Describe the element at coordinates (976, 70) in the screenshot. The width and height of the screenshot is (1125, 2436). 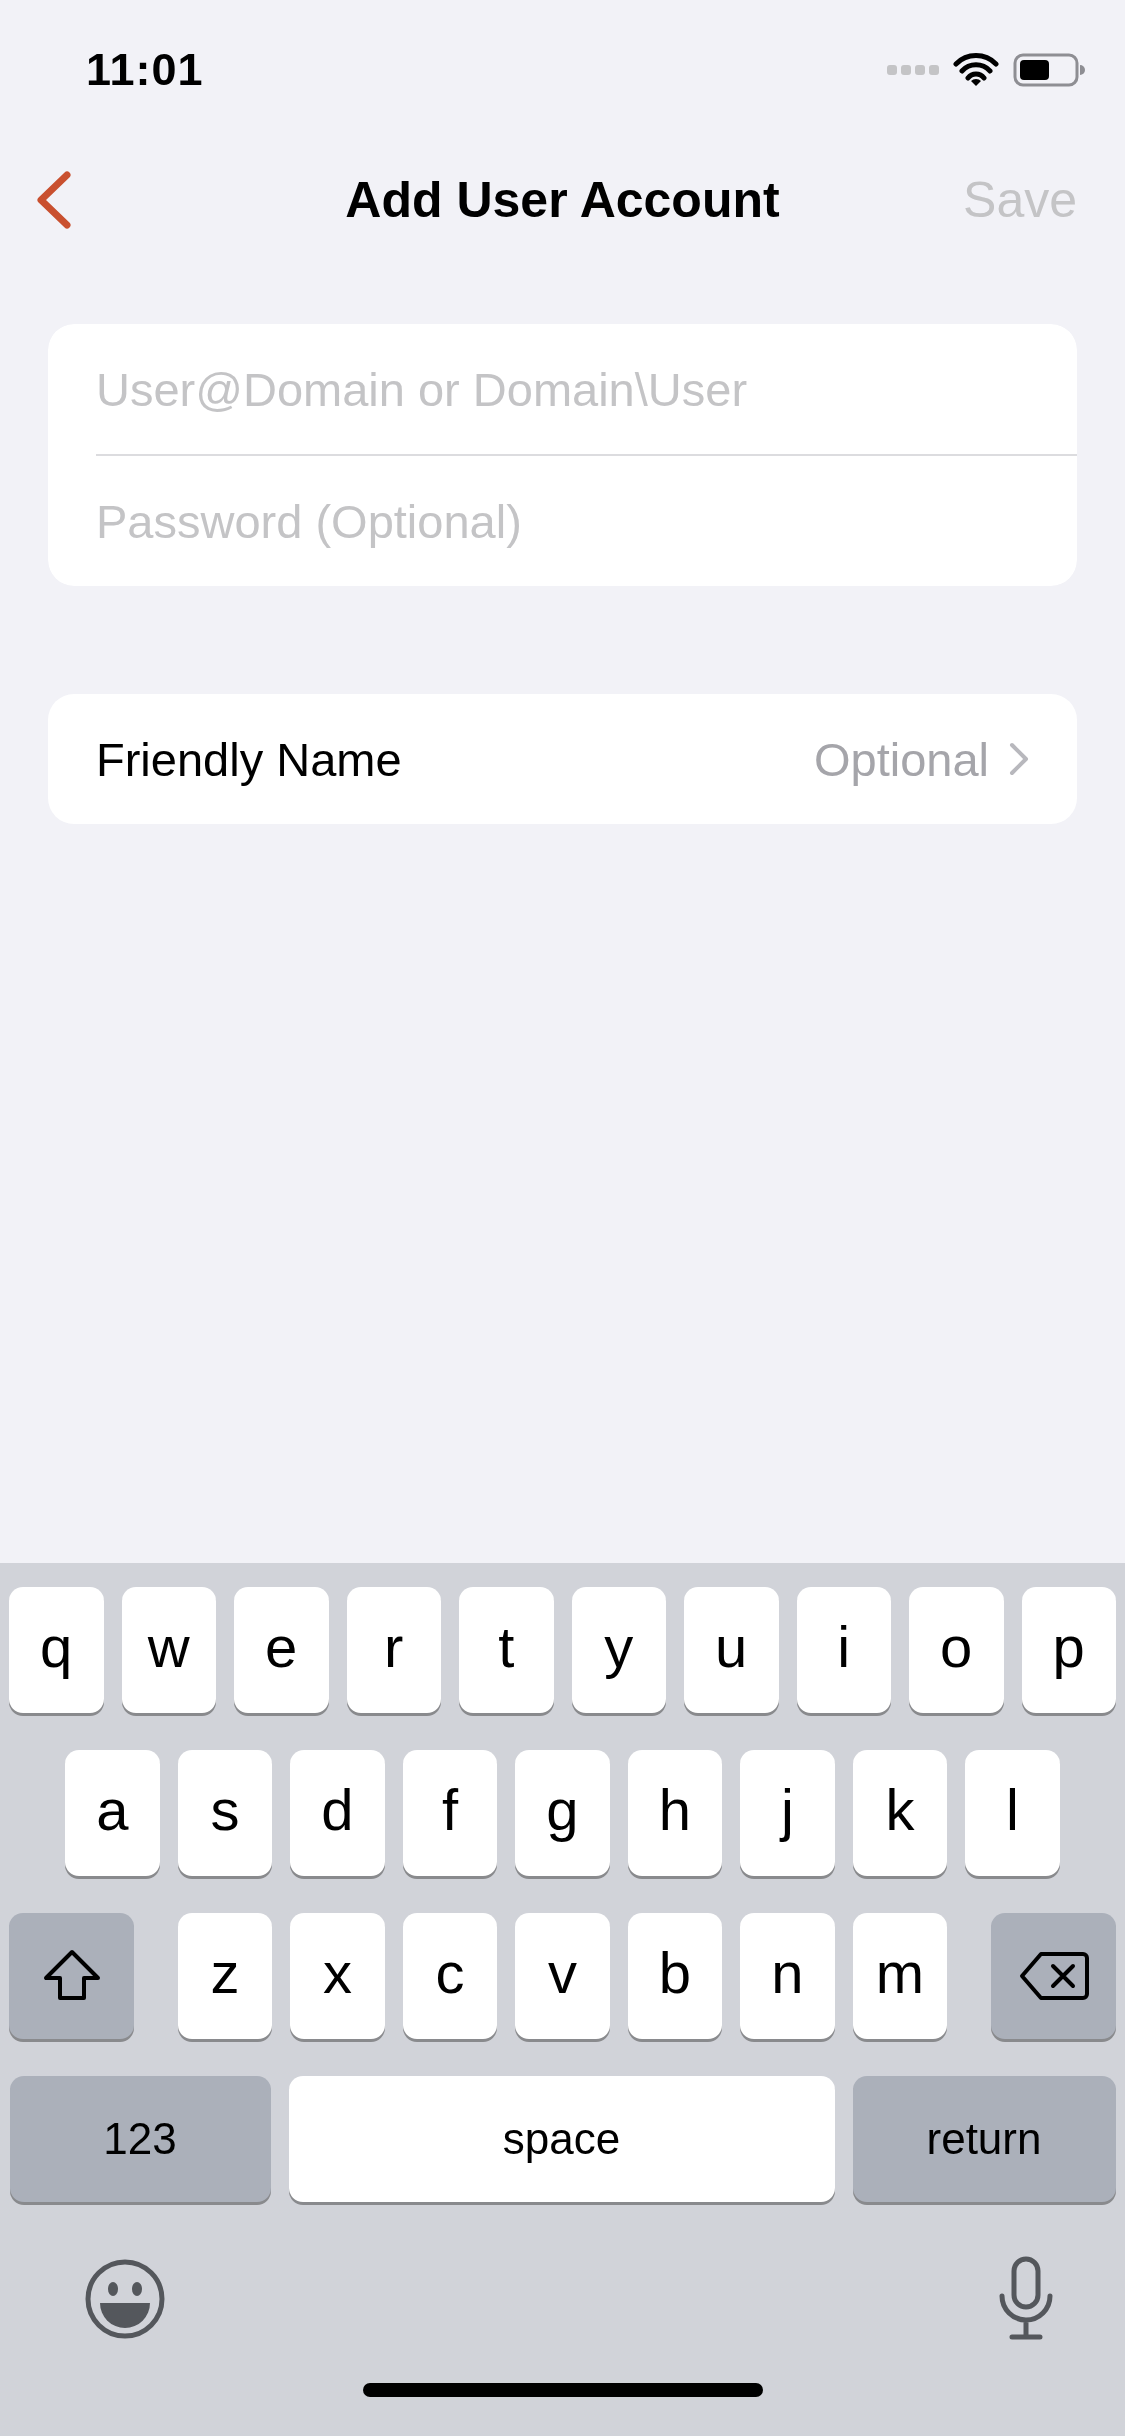
I see `wifi-icon` at that location.